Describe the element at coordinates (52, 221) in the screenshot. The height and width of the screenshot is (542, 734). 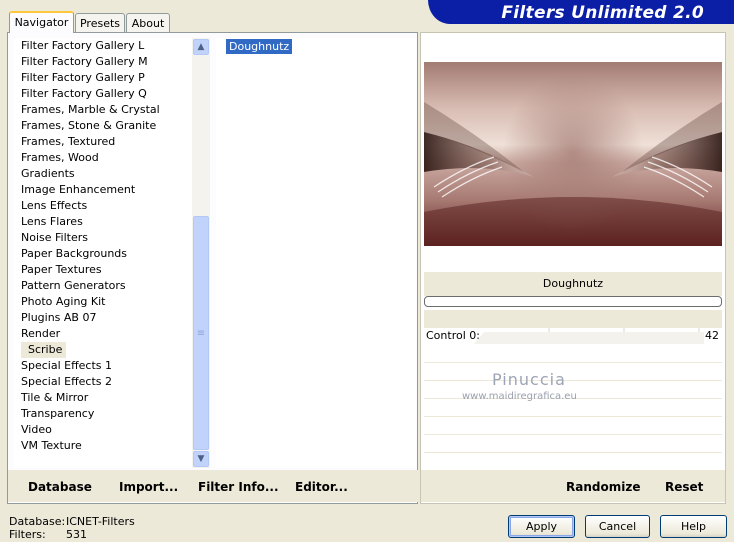
I see `category-item-label: Lens Flares` at that location.